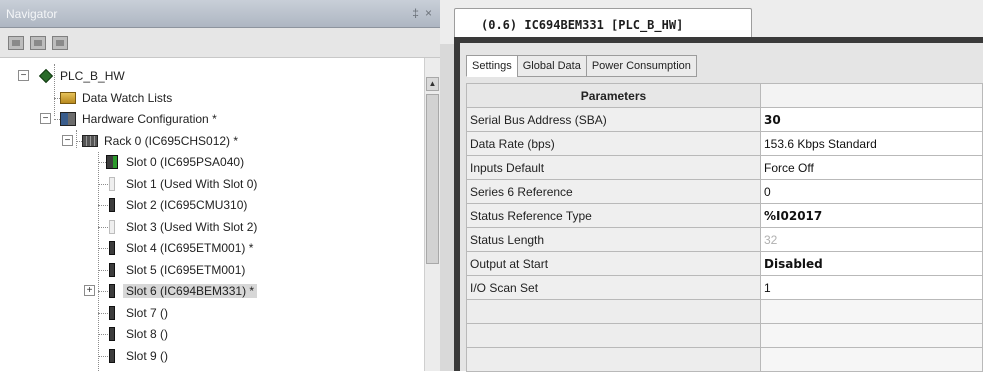  I want to click on tree-item: Slot 4 (IC695ETM001) *, so click(189, 248).